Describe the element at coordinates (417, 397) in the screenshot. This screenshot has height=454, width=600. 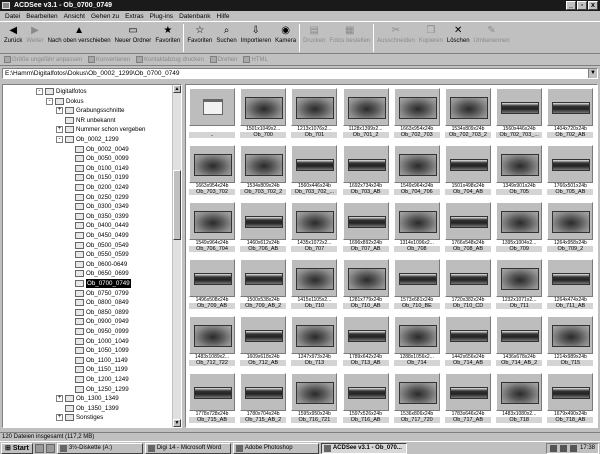
I see `image-thumbnail: 1536x806x24b Ob_717_720` at that location.